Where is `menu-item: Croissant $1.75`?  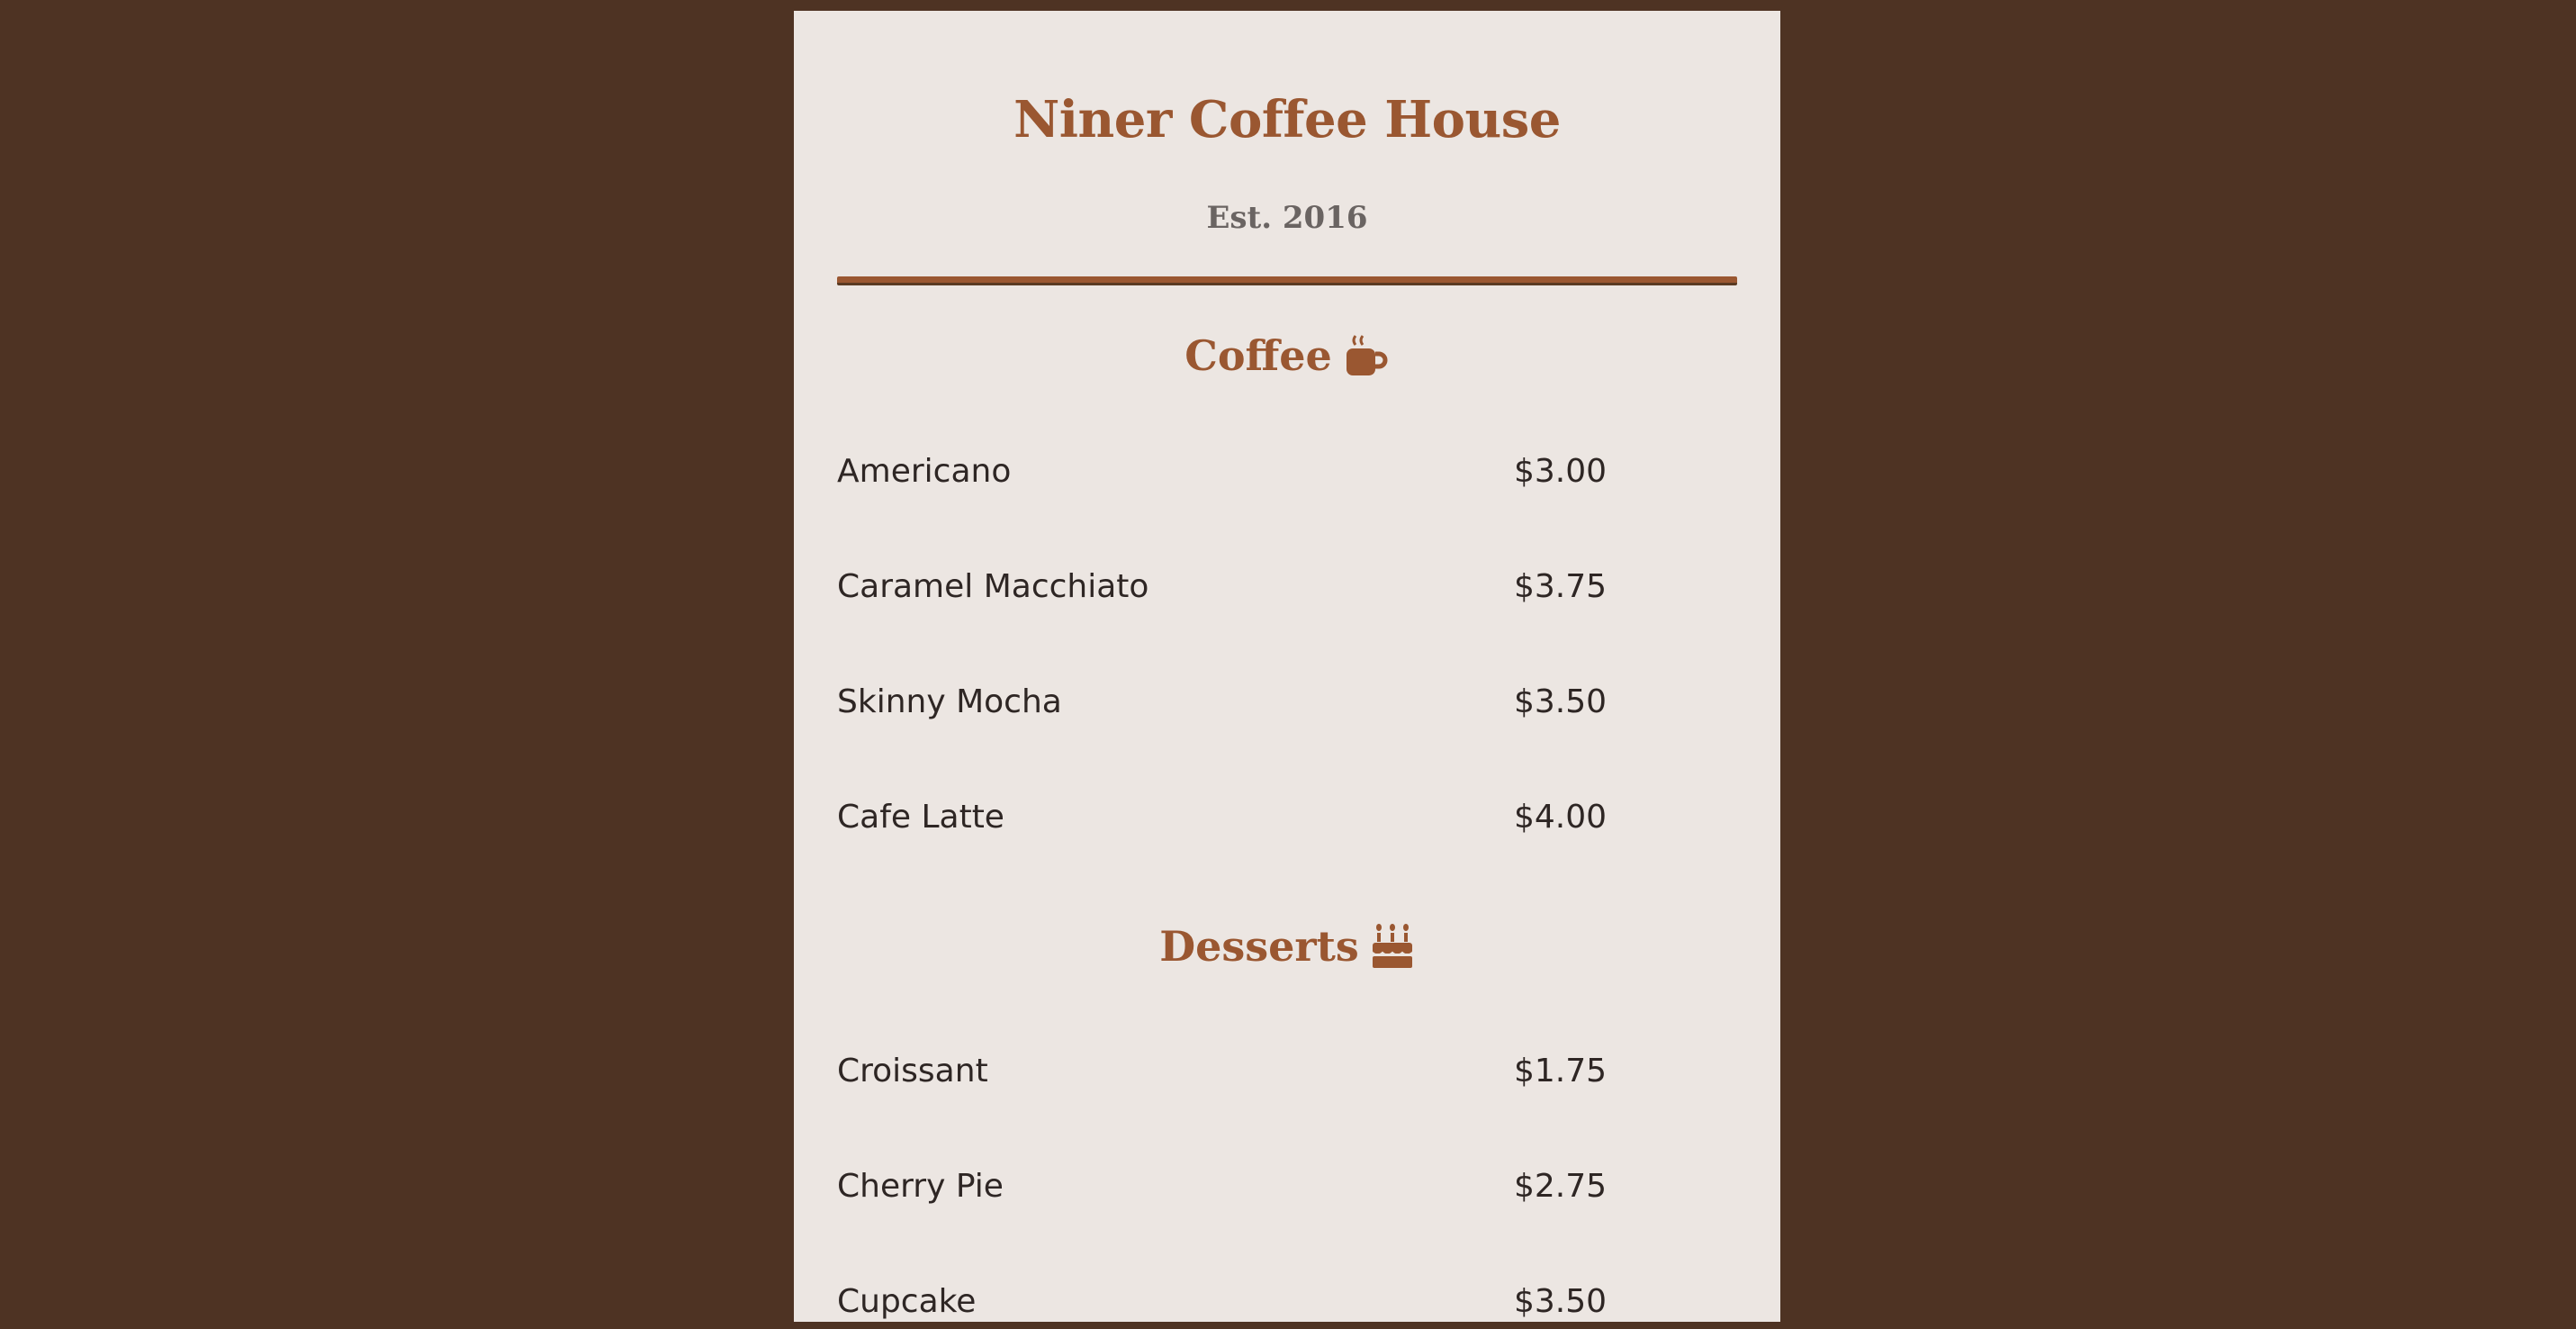 menu-item: Croissant $1.75 is located at coordinates (1287, 1071).